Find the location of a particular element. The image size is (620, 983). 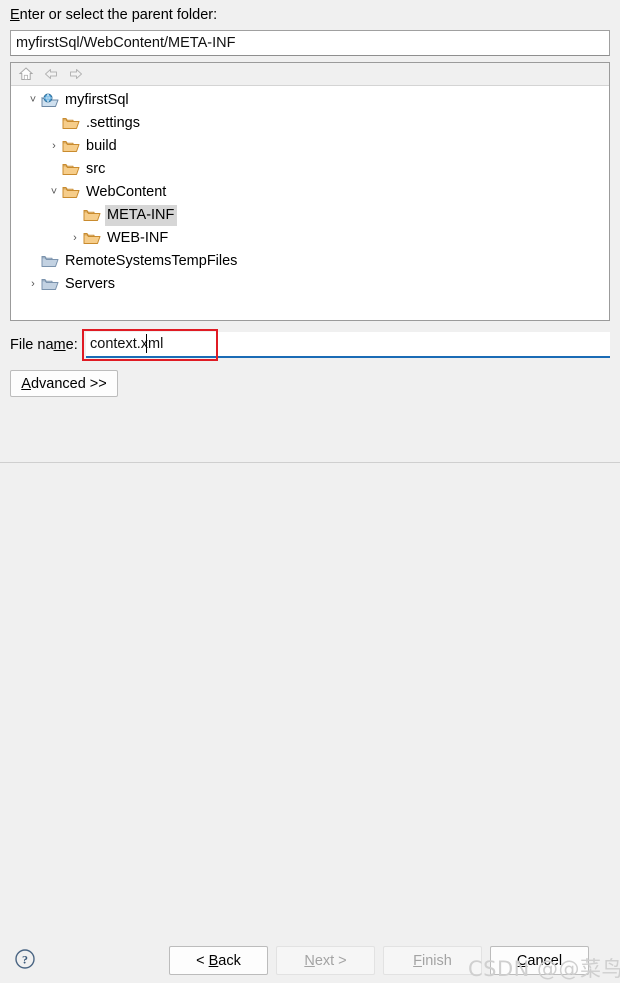

tree-item-build: › build is located at coordinates (310, 146).